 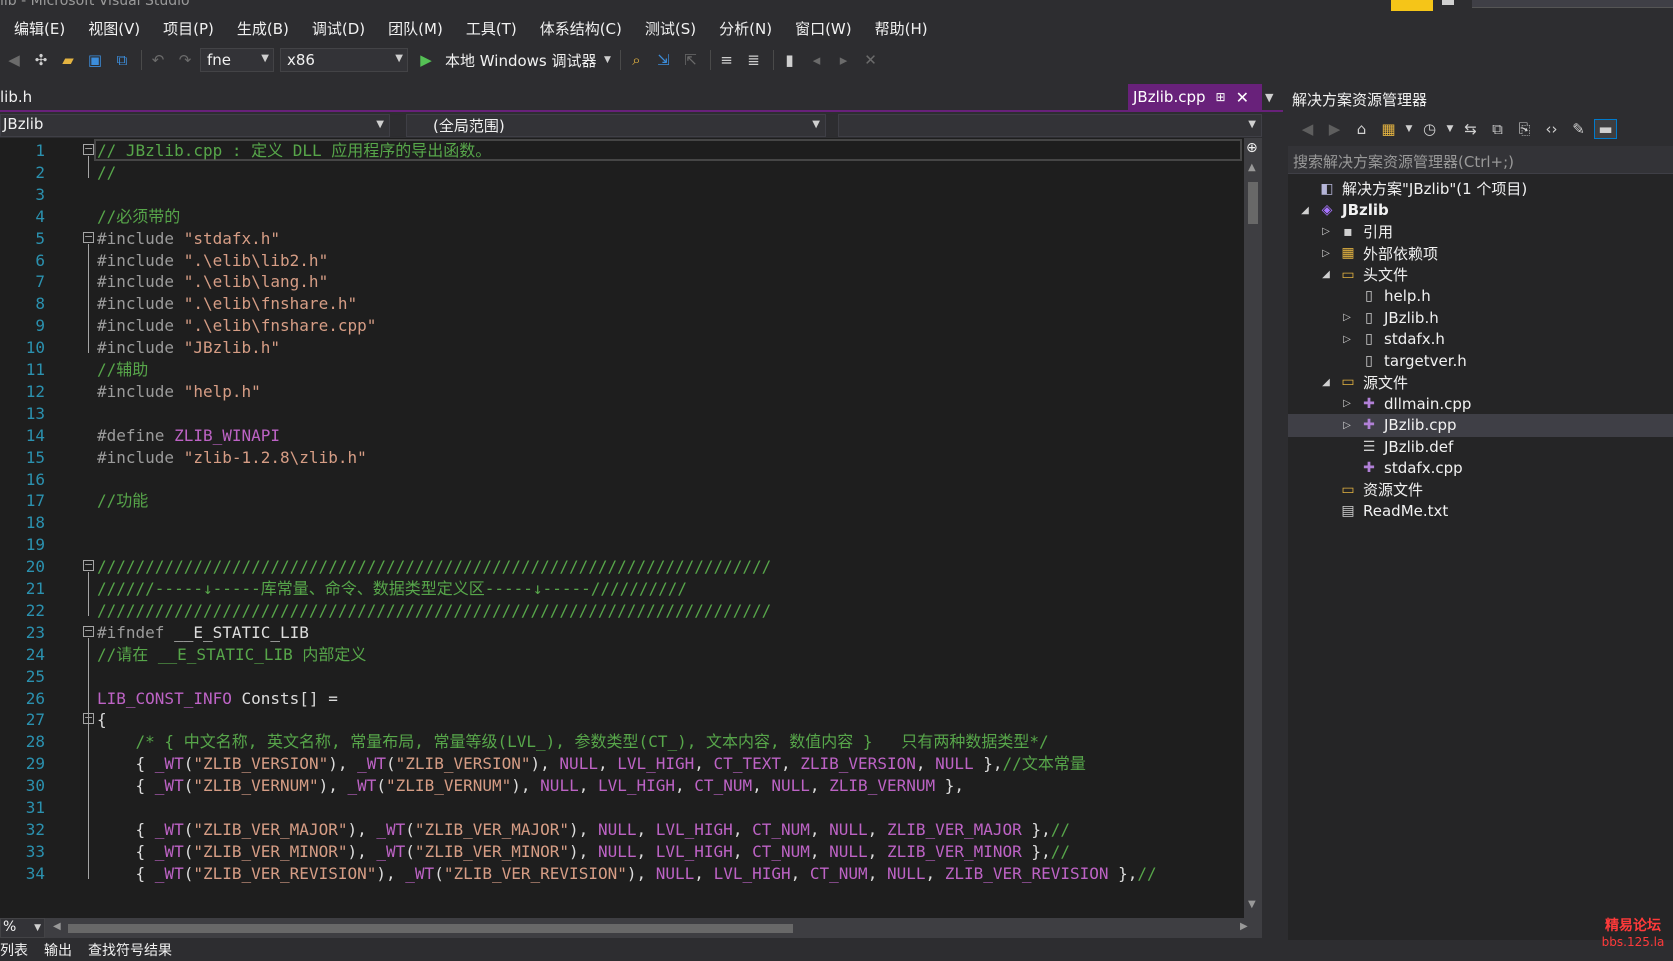 I want to click on configuration-select: fne ▼, so click(x=237, y=60).